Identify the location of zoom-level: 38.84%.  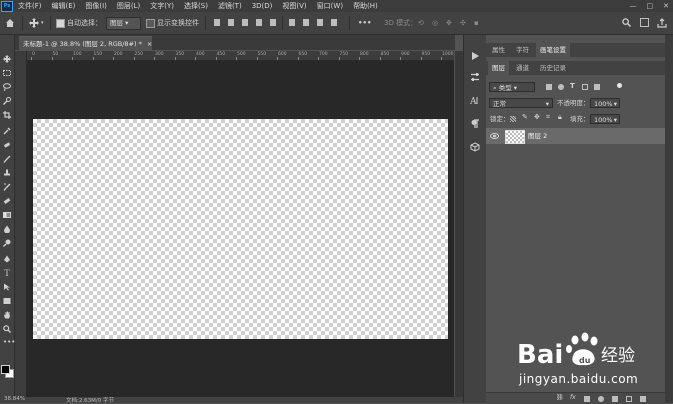
(14, 399).